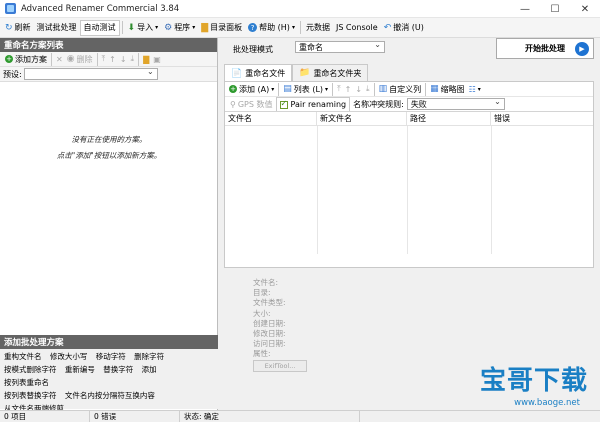  I want to click on method-link: 修改大小写, so click(69, 356).